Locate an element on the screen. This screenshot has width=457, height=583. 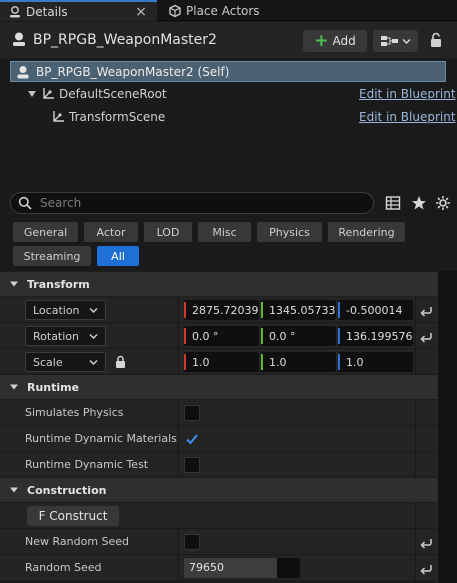
actor-icon is located at coordinates (19, 39).